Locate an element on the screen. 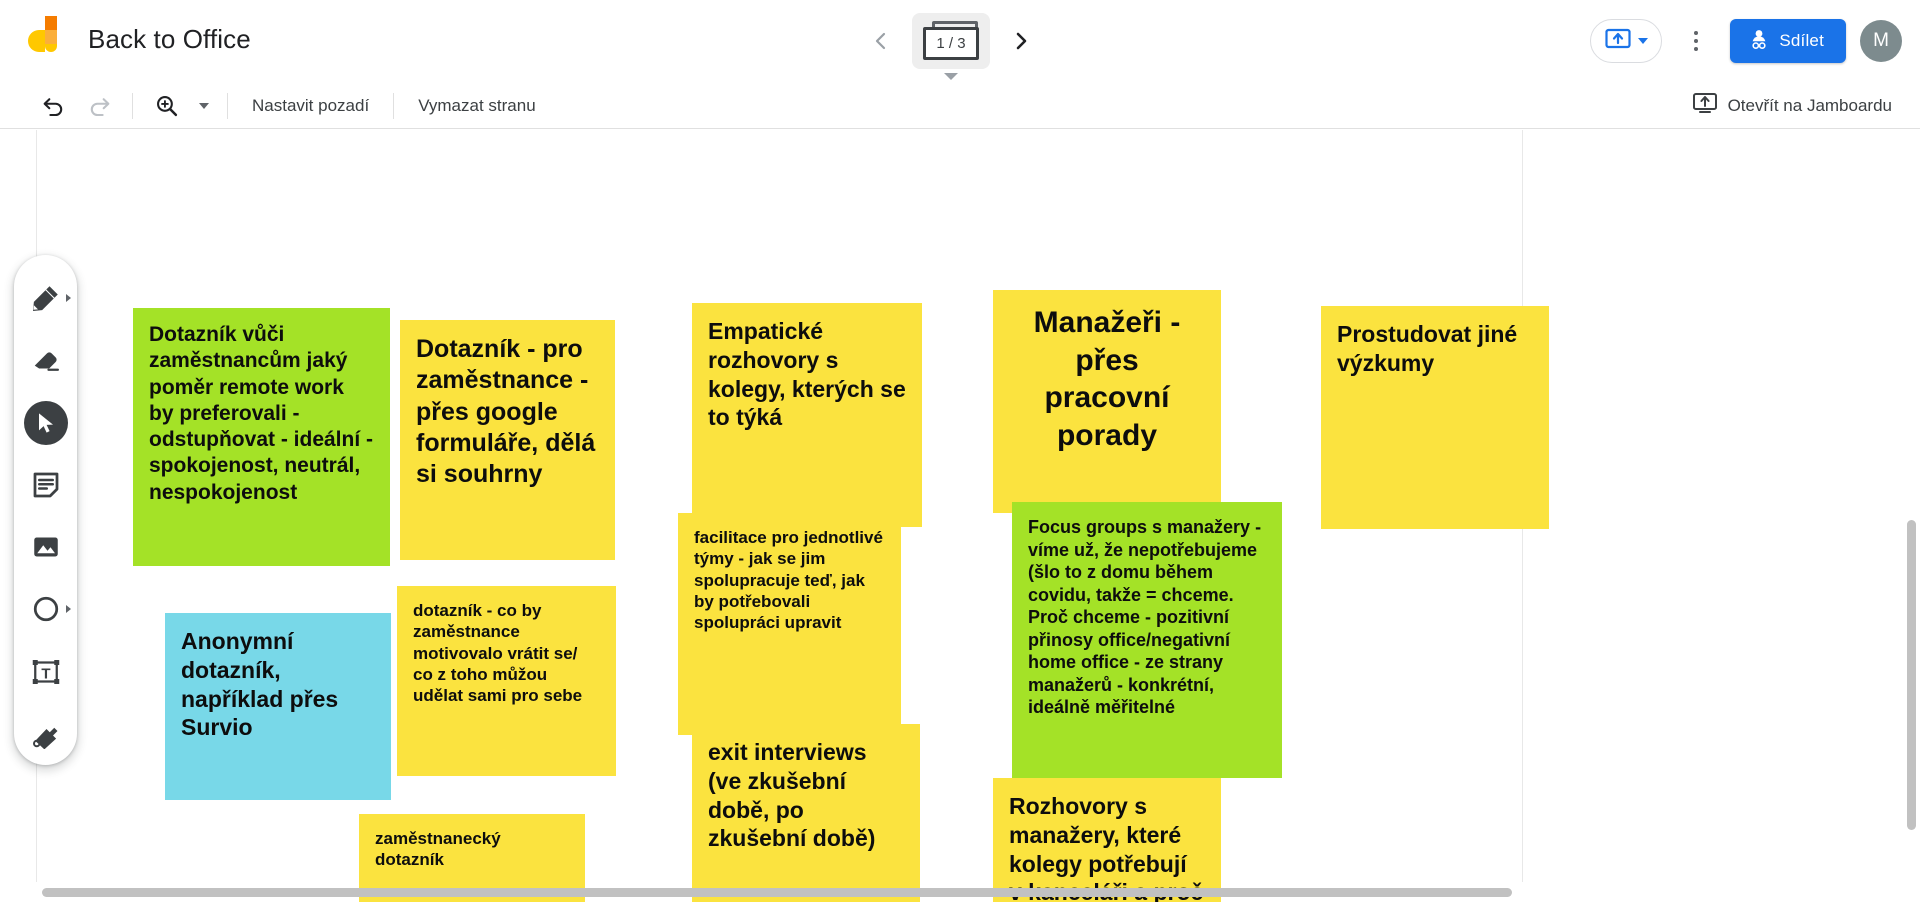 The image size is (1920, 902). frame-selector-button: 1 / 3 is located at coordinates (951, 46).